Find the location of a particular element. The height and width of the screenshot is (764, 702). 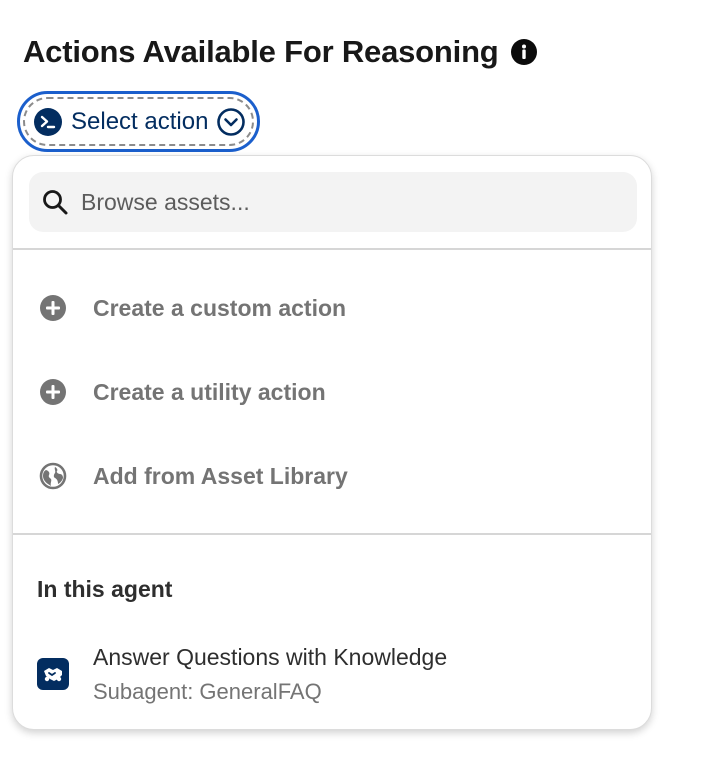

select-action-inner: Select action is located at coordinates (138, 121).